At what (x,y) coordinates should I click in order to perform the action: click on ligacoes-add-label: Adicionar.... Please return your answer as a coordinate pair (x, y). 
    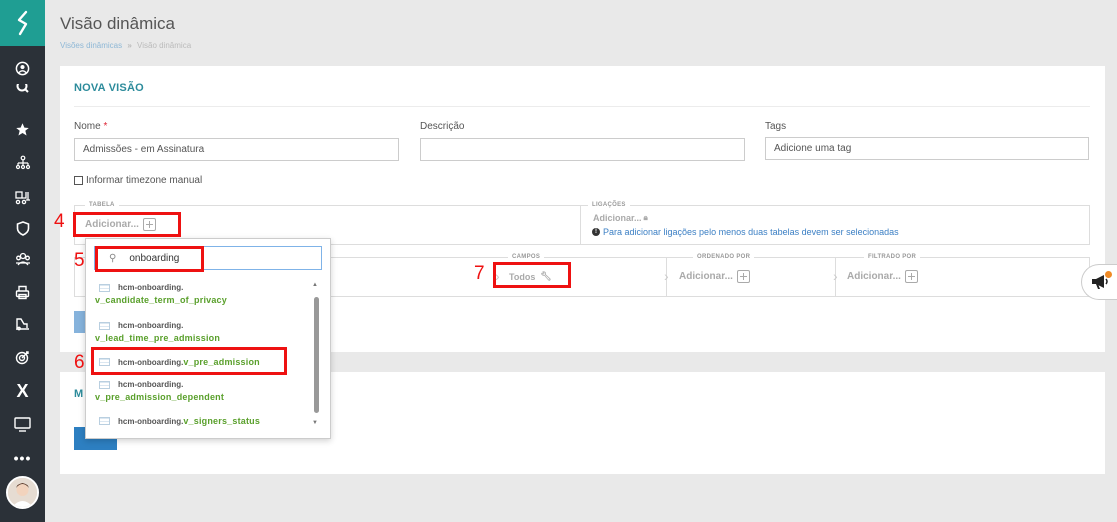
    Looking at the image, I should click on (617, 218).